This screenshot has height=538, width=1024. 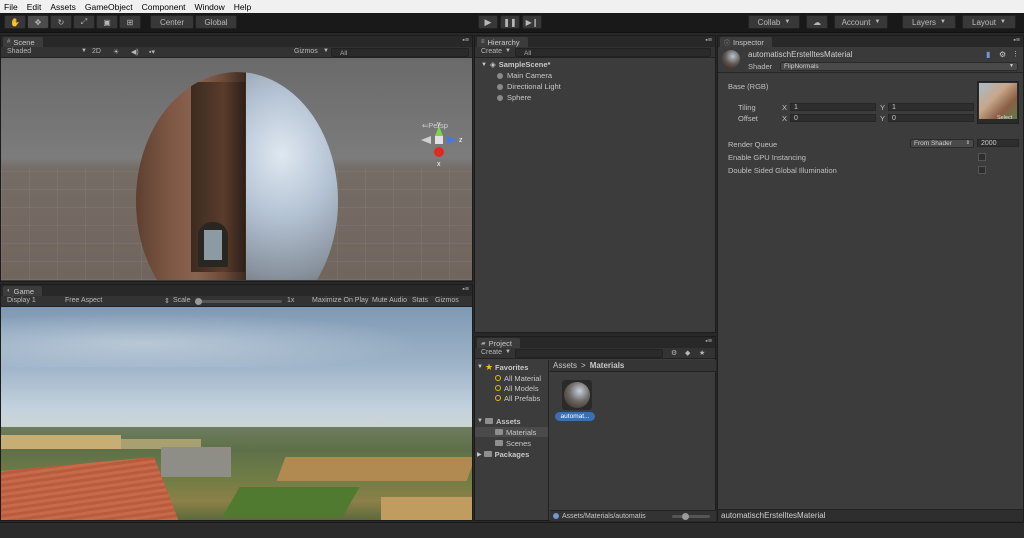 What do you see at coordinates (899, 66) in the screenshot?
I see `shader-dropdown: FlipNormals ▼` at bounding box center [899, 66].